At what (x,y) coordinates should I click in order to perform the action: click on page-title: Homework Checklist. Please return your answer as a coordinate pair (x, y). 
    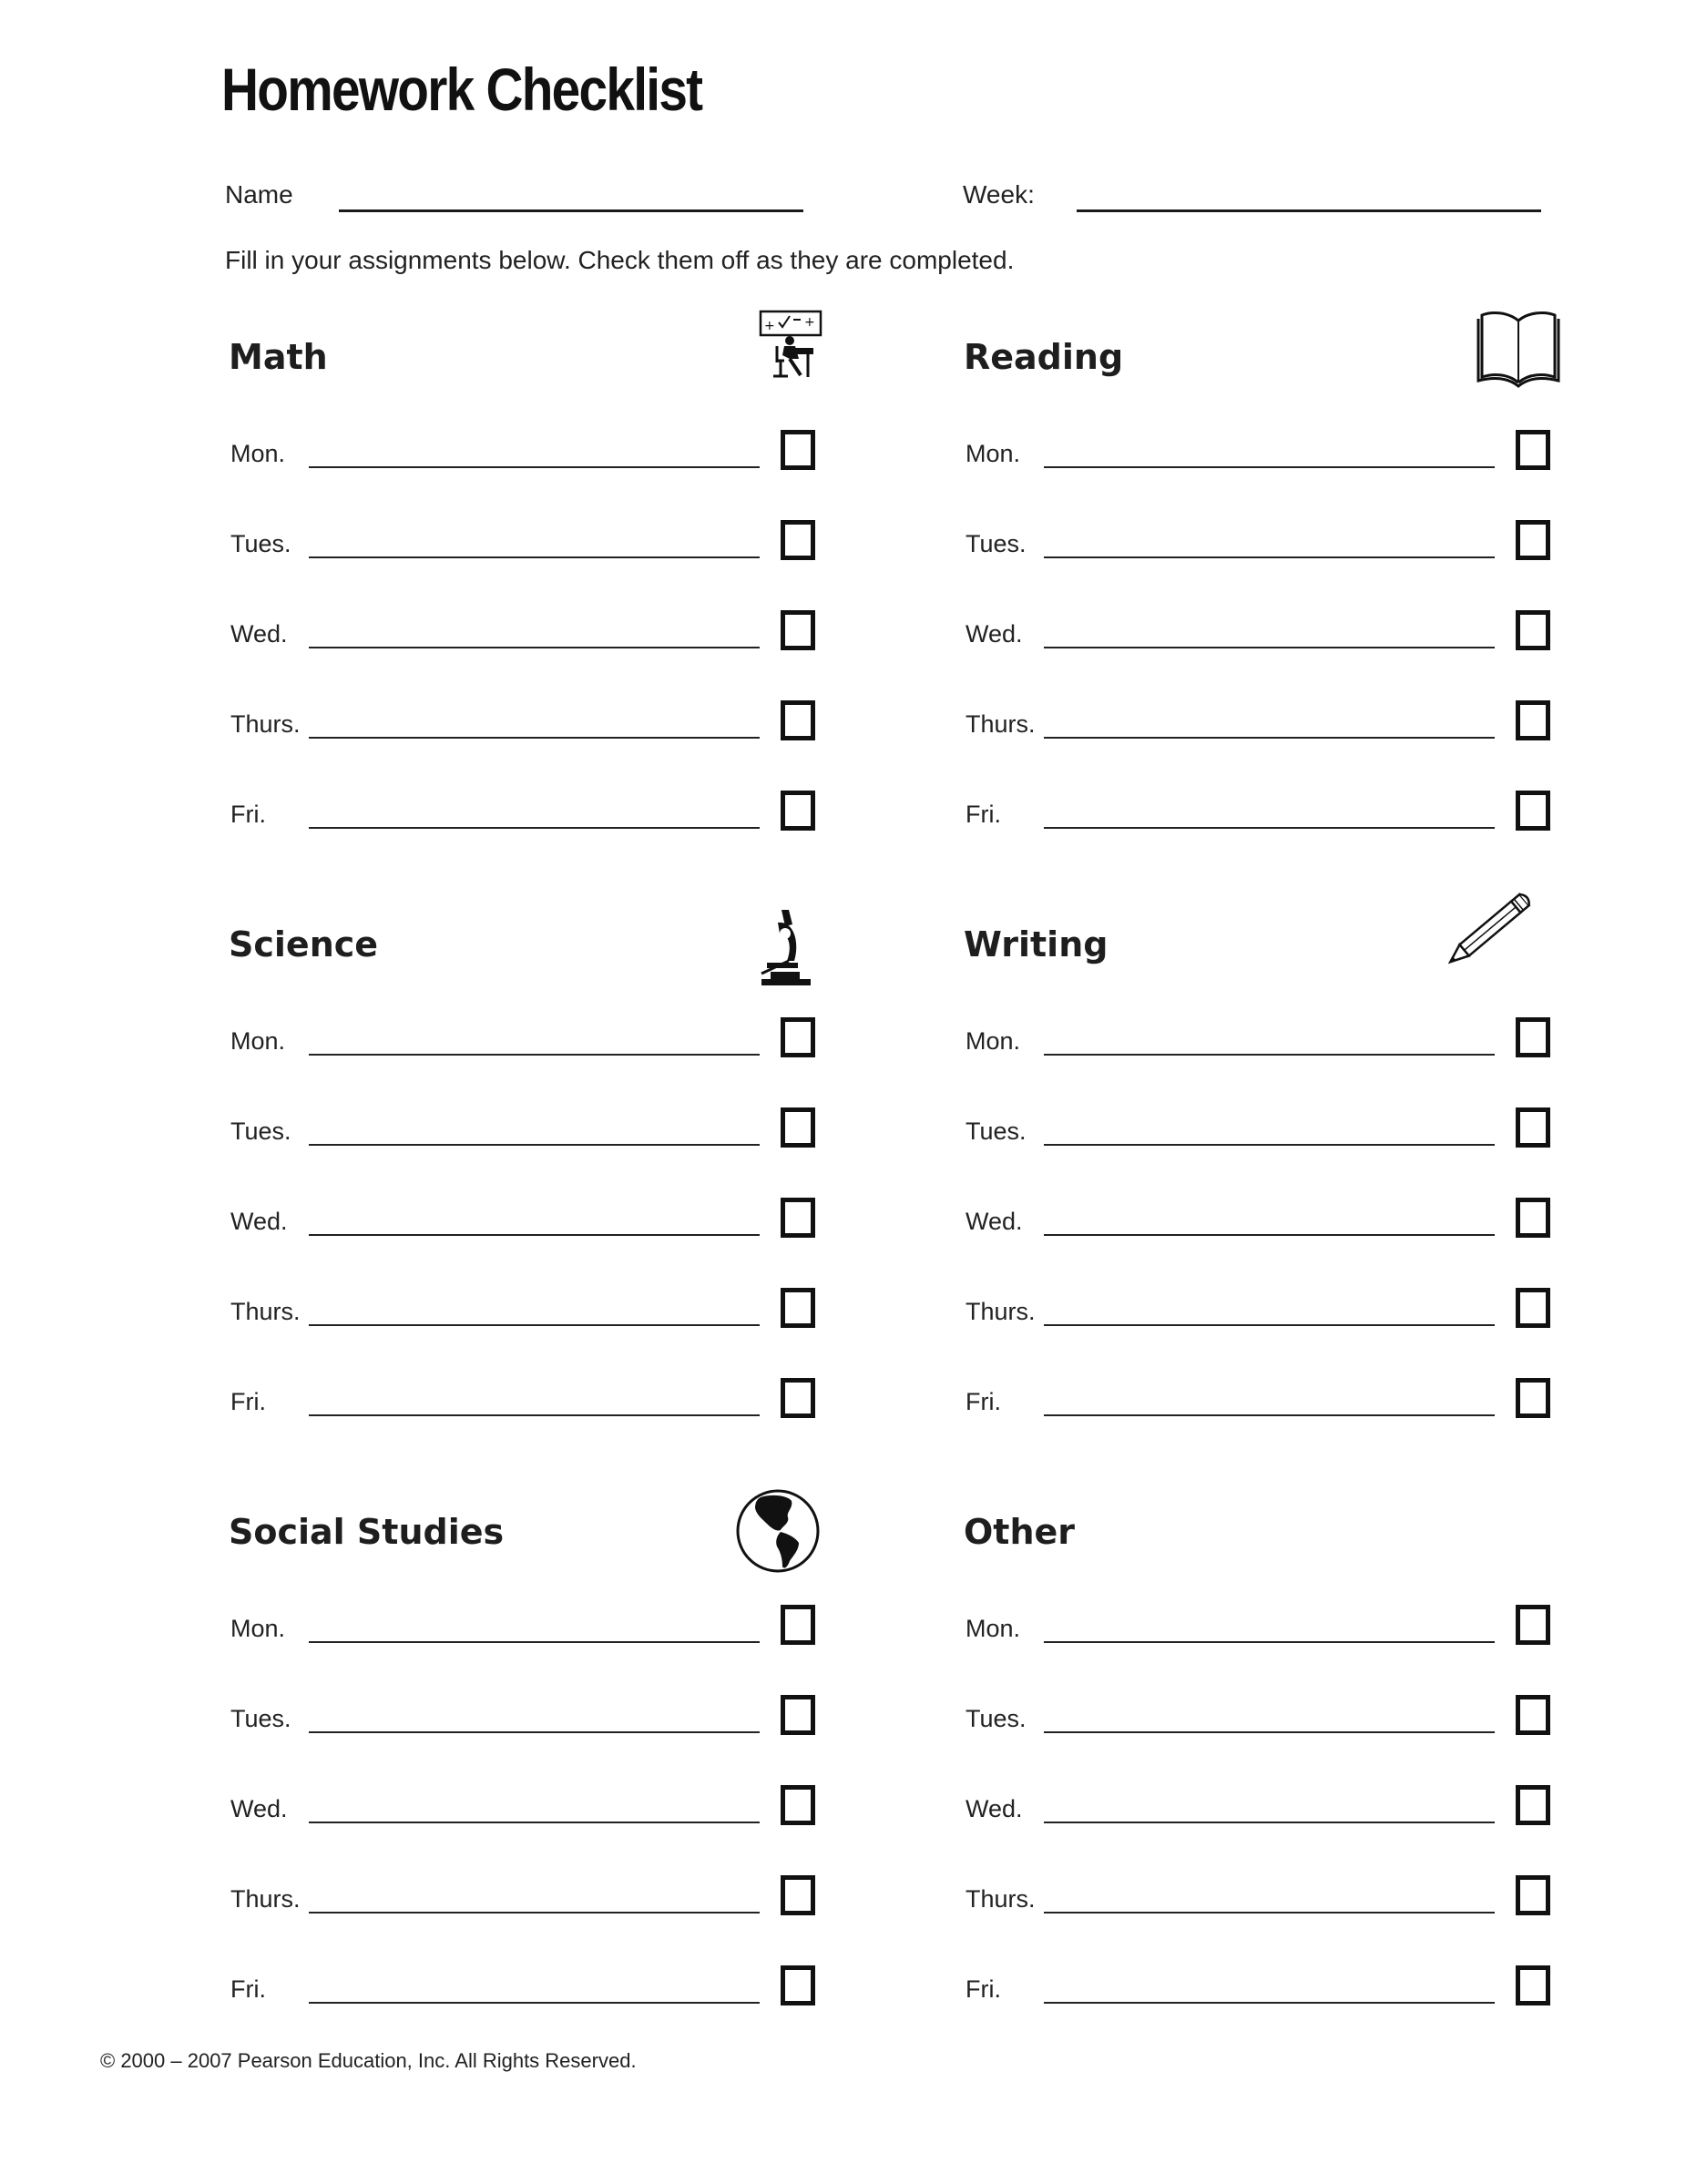
    Looking at the image, I should click on (462, 90).